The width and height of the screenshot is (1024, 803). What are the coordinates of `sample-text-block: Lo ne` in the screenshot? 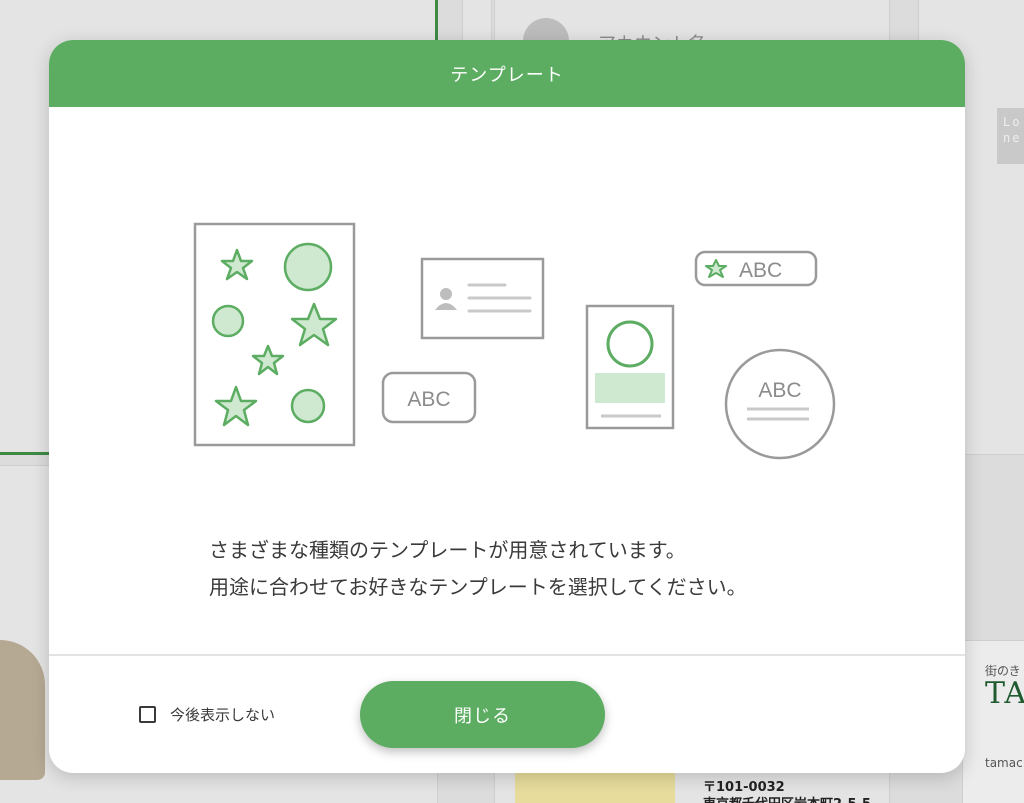 It's located at (1010, 136).